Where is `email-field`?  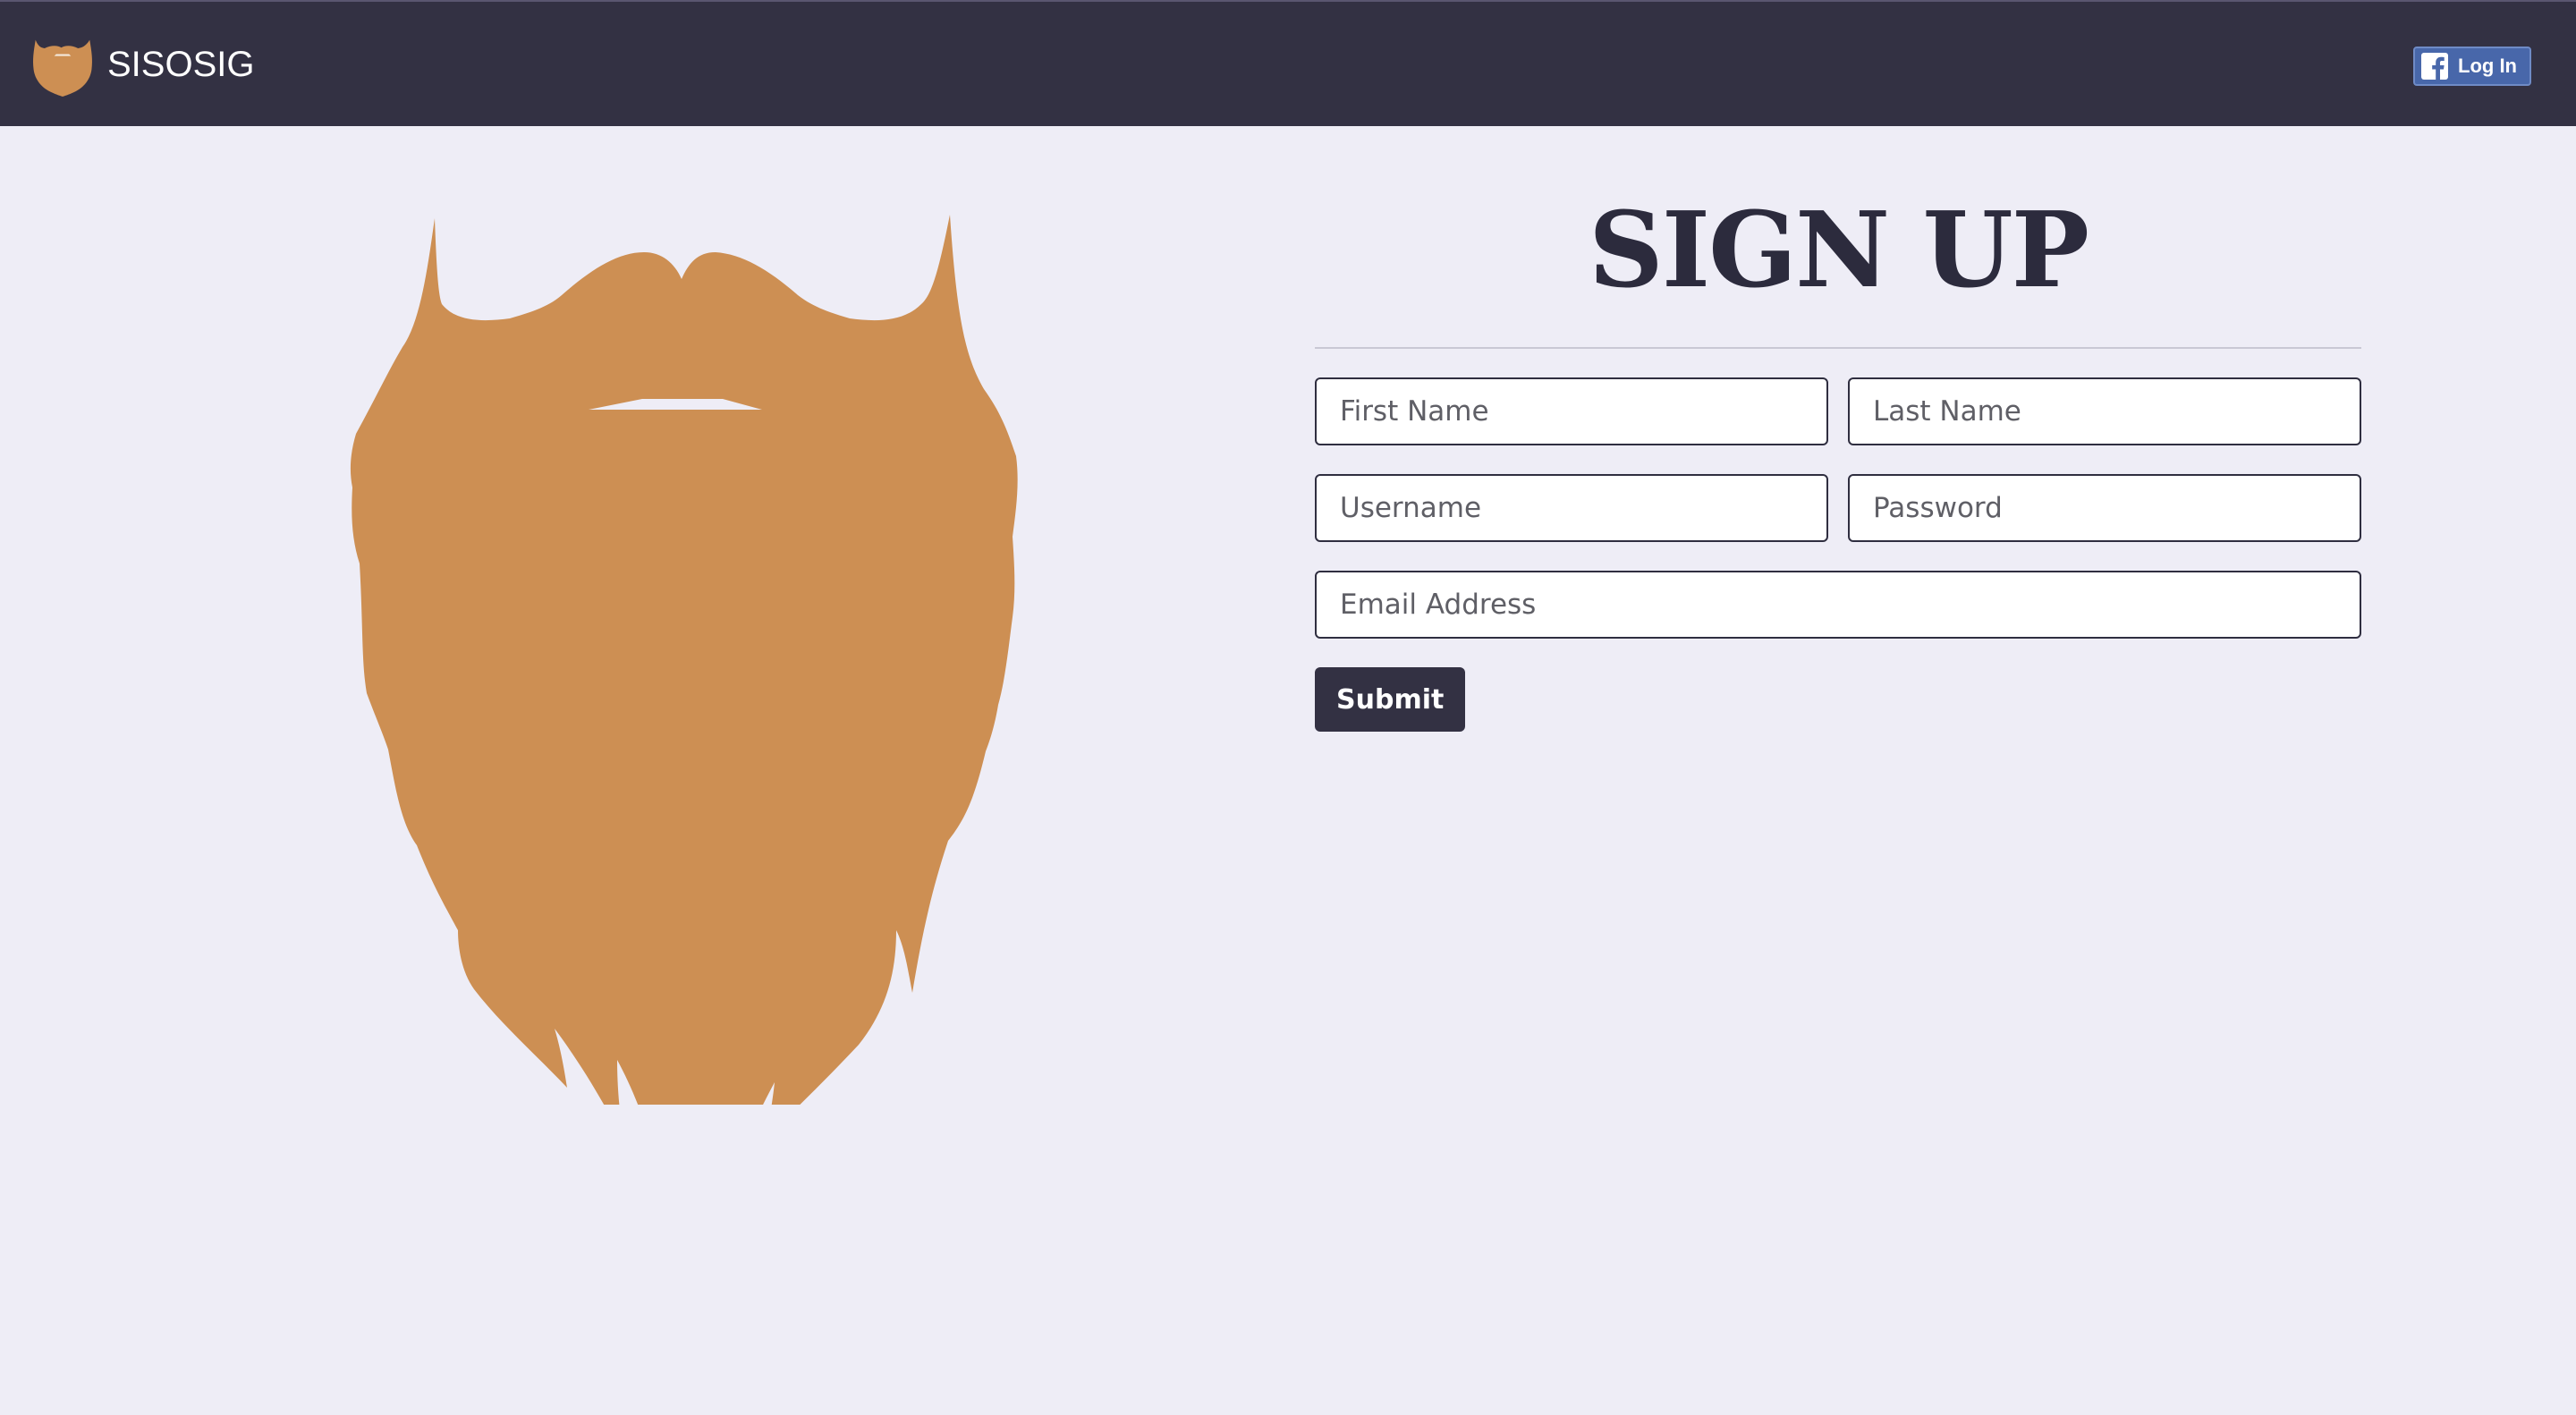 email-field is located at coordinates (1838, 605).